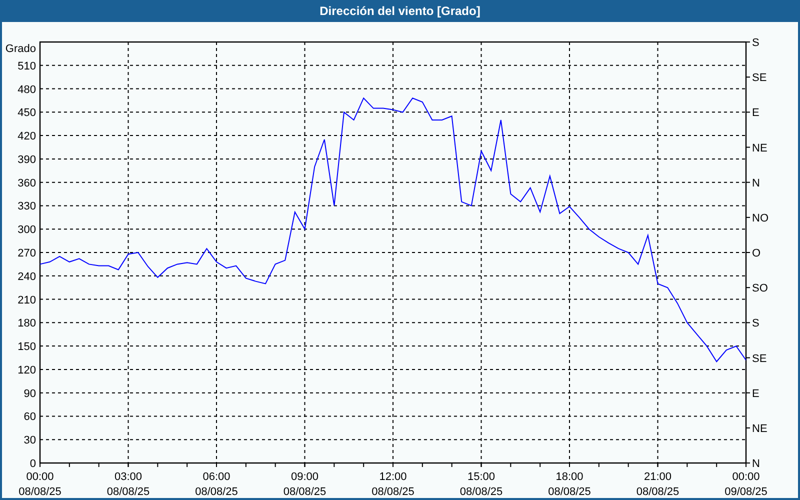 The image size is (800, 500). What do you see at coordinates (27, 160) in the screenshot?
I see `axis-label: 390` at bounding box center [27, 160].